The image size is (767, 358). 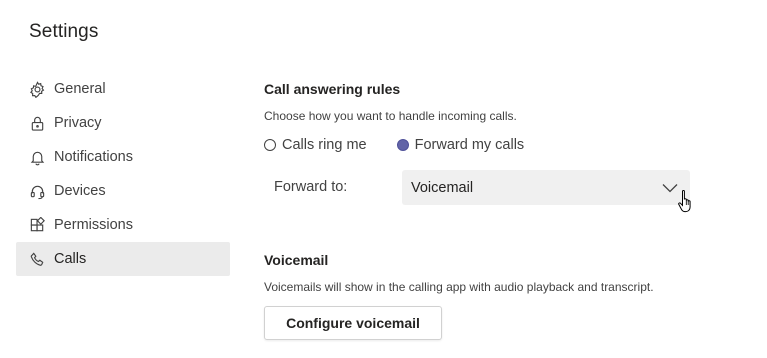 I want to click on sidebar-item-notifications: Notifications, so click(x=123, y=157).